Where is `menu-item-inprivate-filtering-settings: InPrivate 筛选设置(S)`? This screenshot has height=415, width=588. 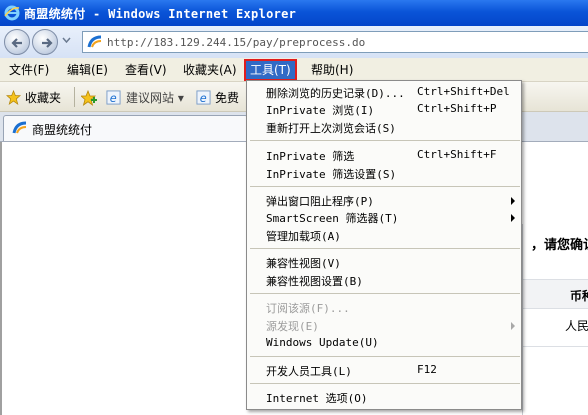
menu-item-inprivate-filtering-settings: InPrivate 筛选设置(S) is located at coordinates (384, 173).